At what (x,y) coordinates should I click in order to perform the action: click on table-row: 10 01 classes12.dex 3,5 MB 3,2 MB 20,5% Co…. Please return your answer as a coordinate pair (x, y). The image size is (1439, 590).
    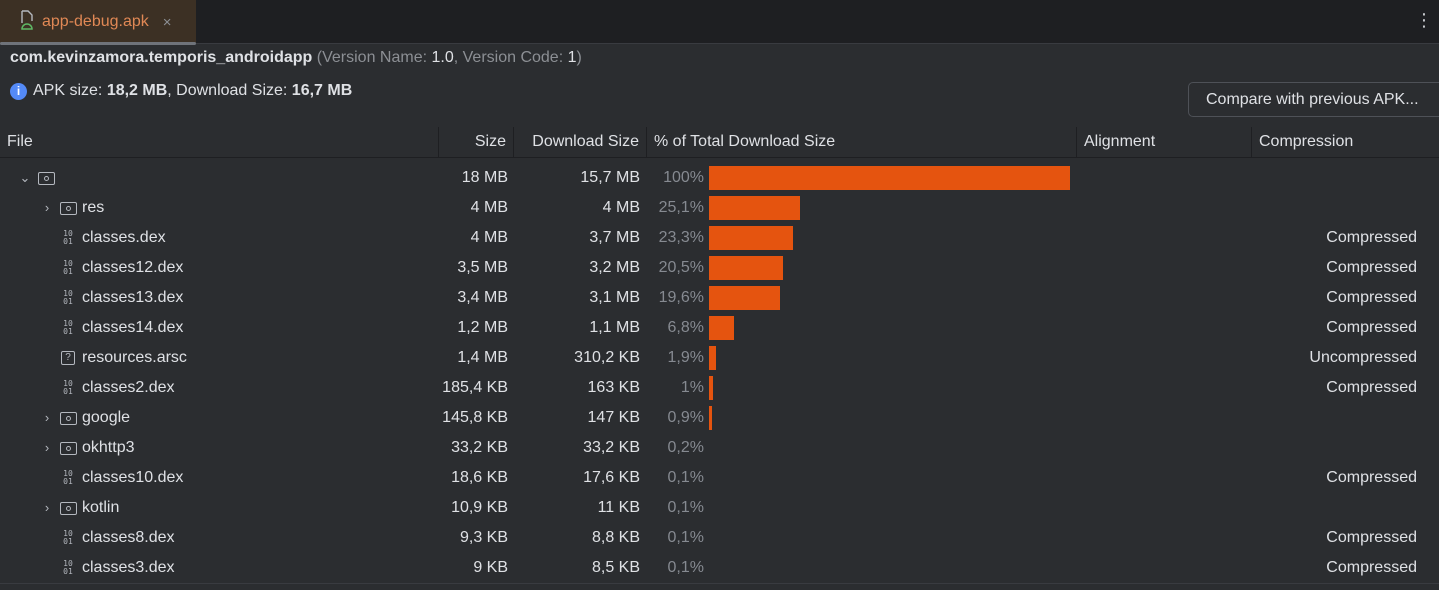
    Looking at the image, I should click on (719, 268).